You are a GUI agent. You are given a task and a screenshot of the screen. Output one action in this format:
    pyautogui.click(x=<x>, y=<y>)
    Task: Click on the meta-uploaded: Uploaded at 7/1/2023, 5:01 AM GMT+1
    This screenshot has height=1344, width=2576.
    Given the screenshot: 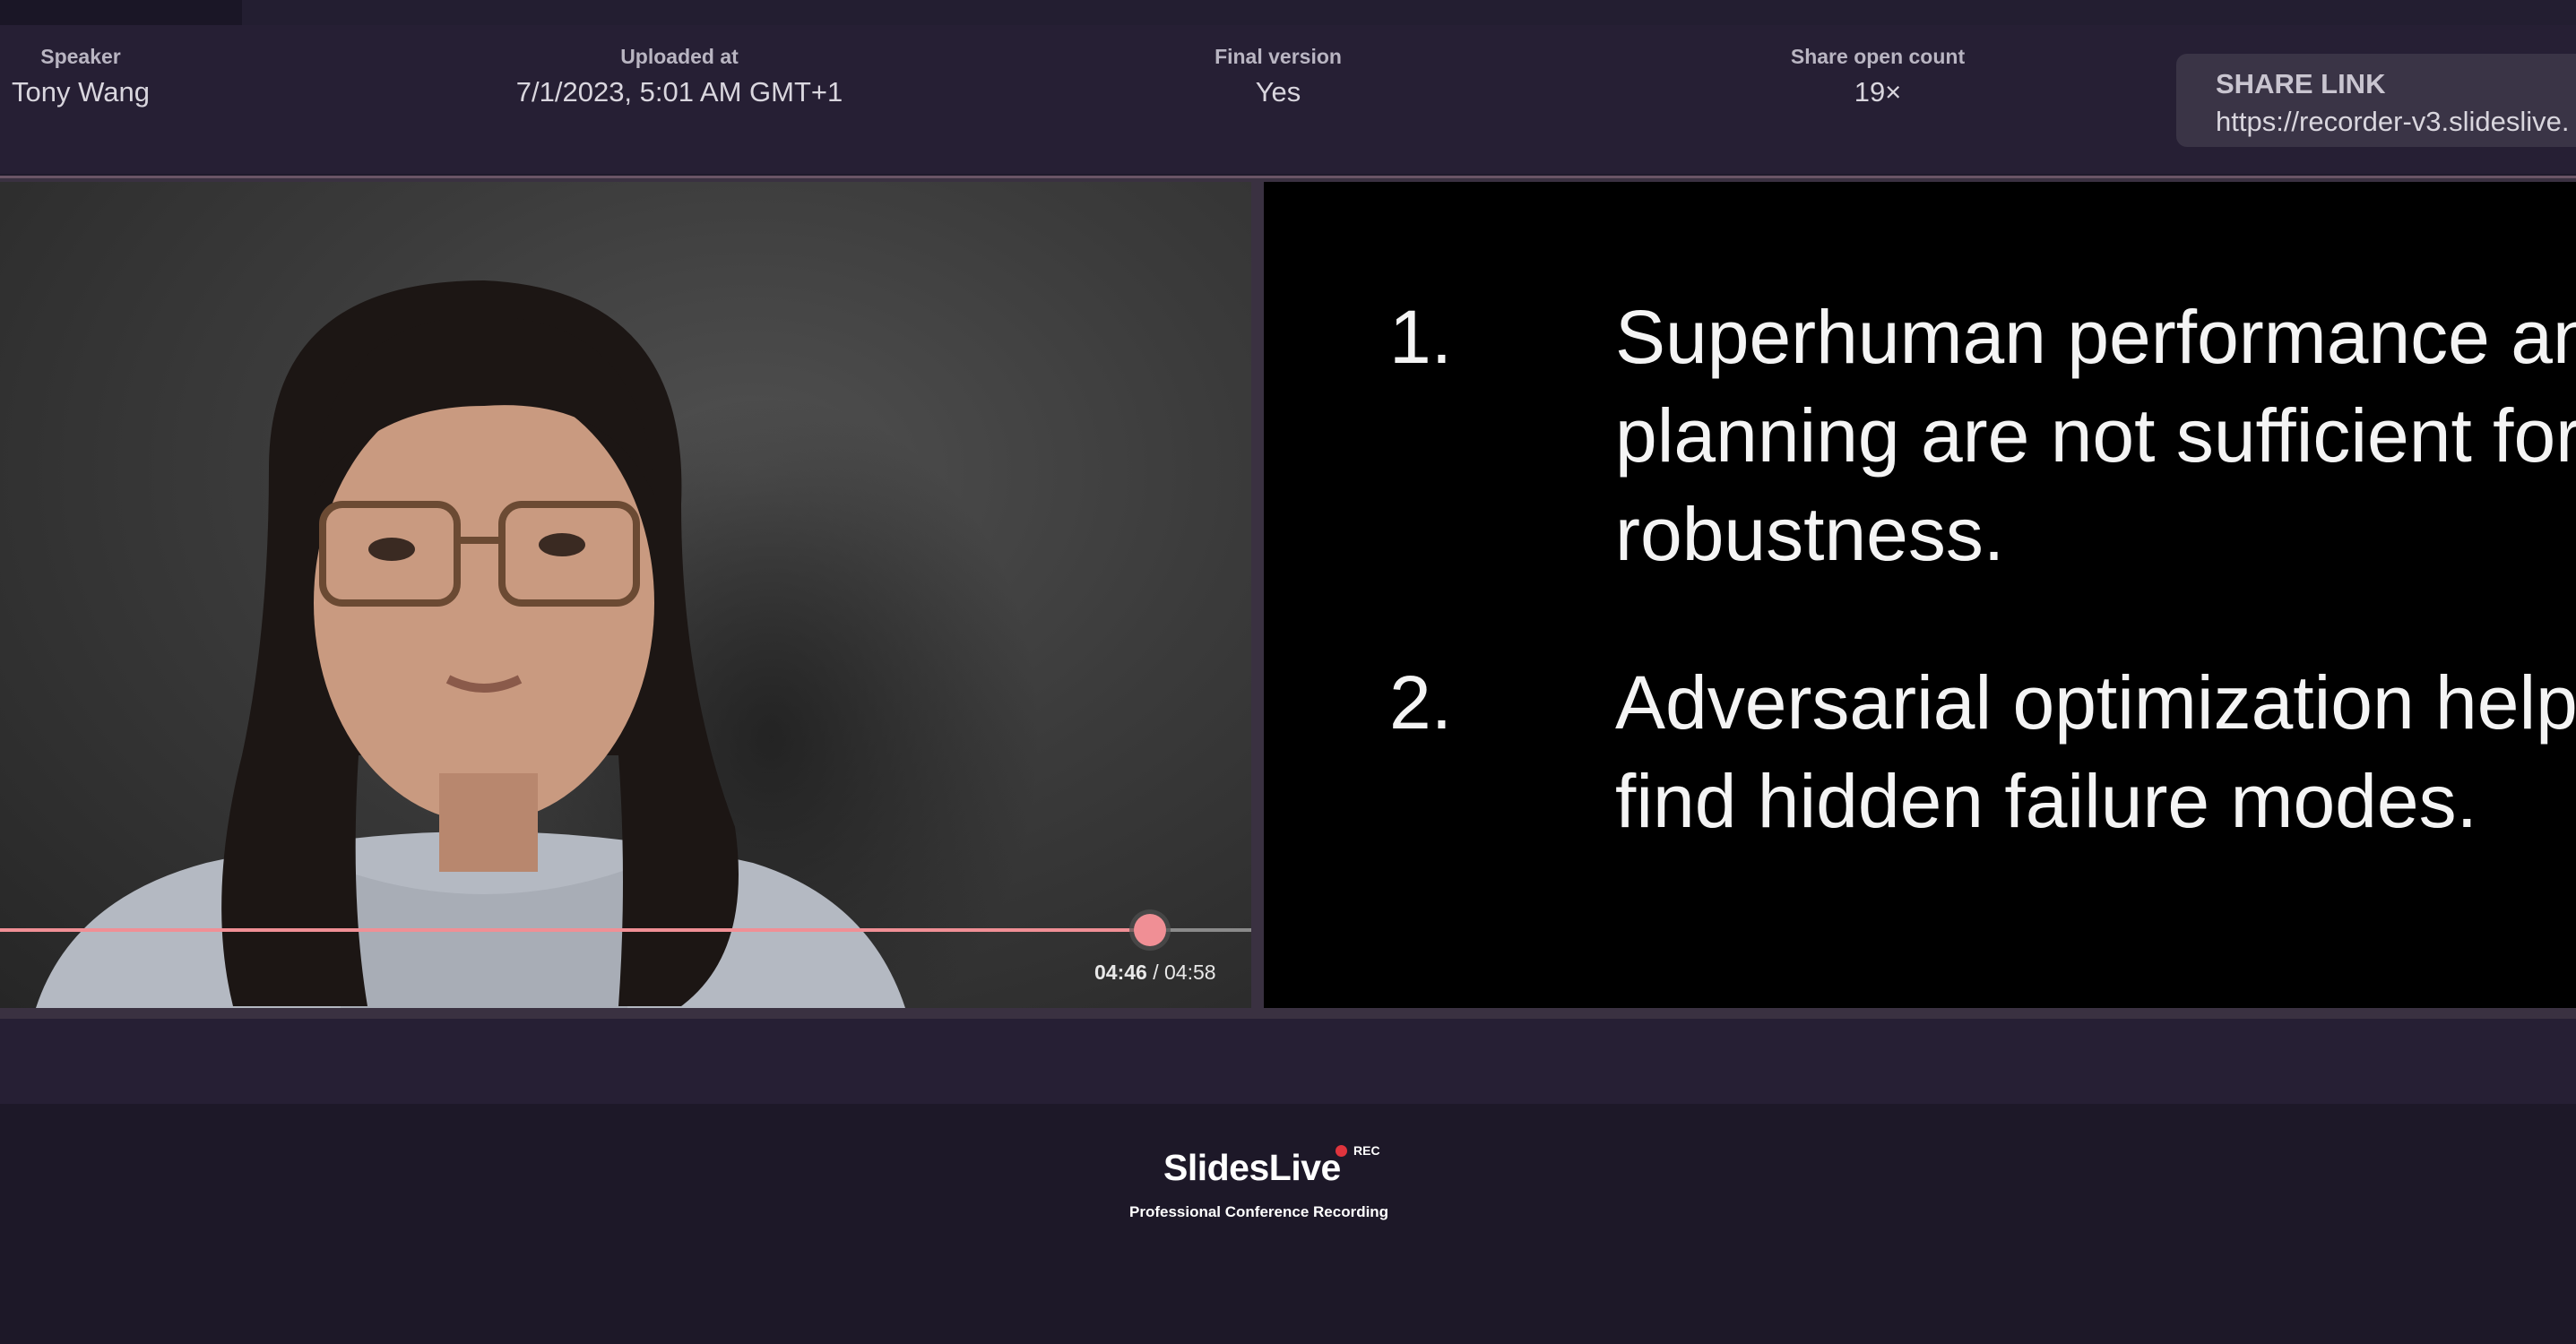 What is the action you would take?
    pyautogui.click(x=679, y=76)
    